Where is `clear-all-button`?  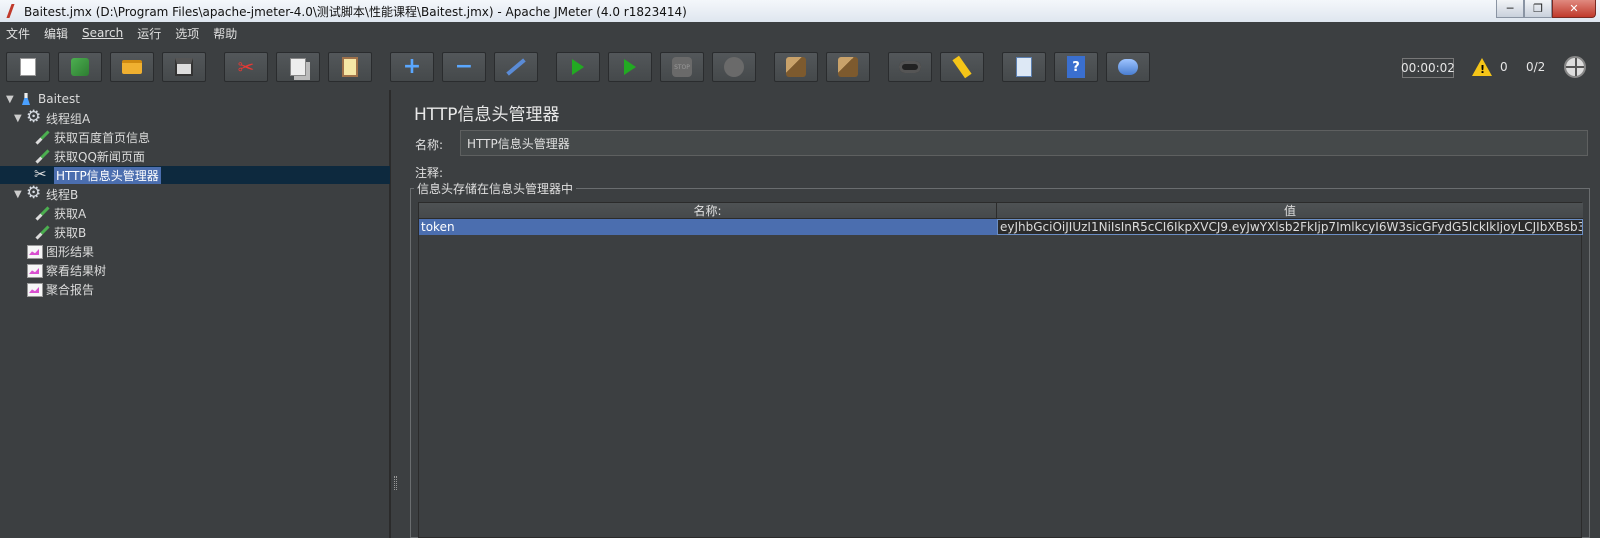
clear-all-button is located at coordinates (848, 67).